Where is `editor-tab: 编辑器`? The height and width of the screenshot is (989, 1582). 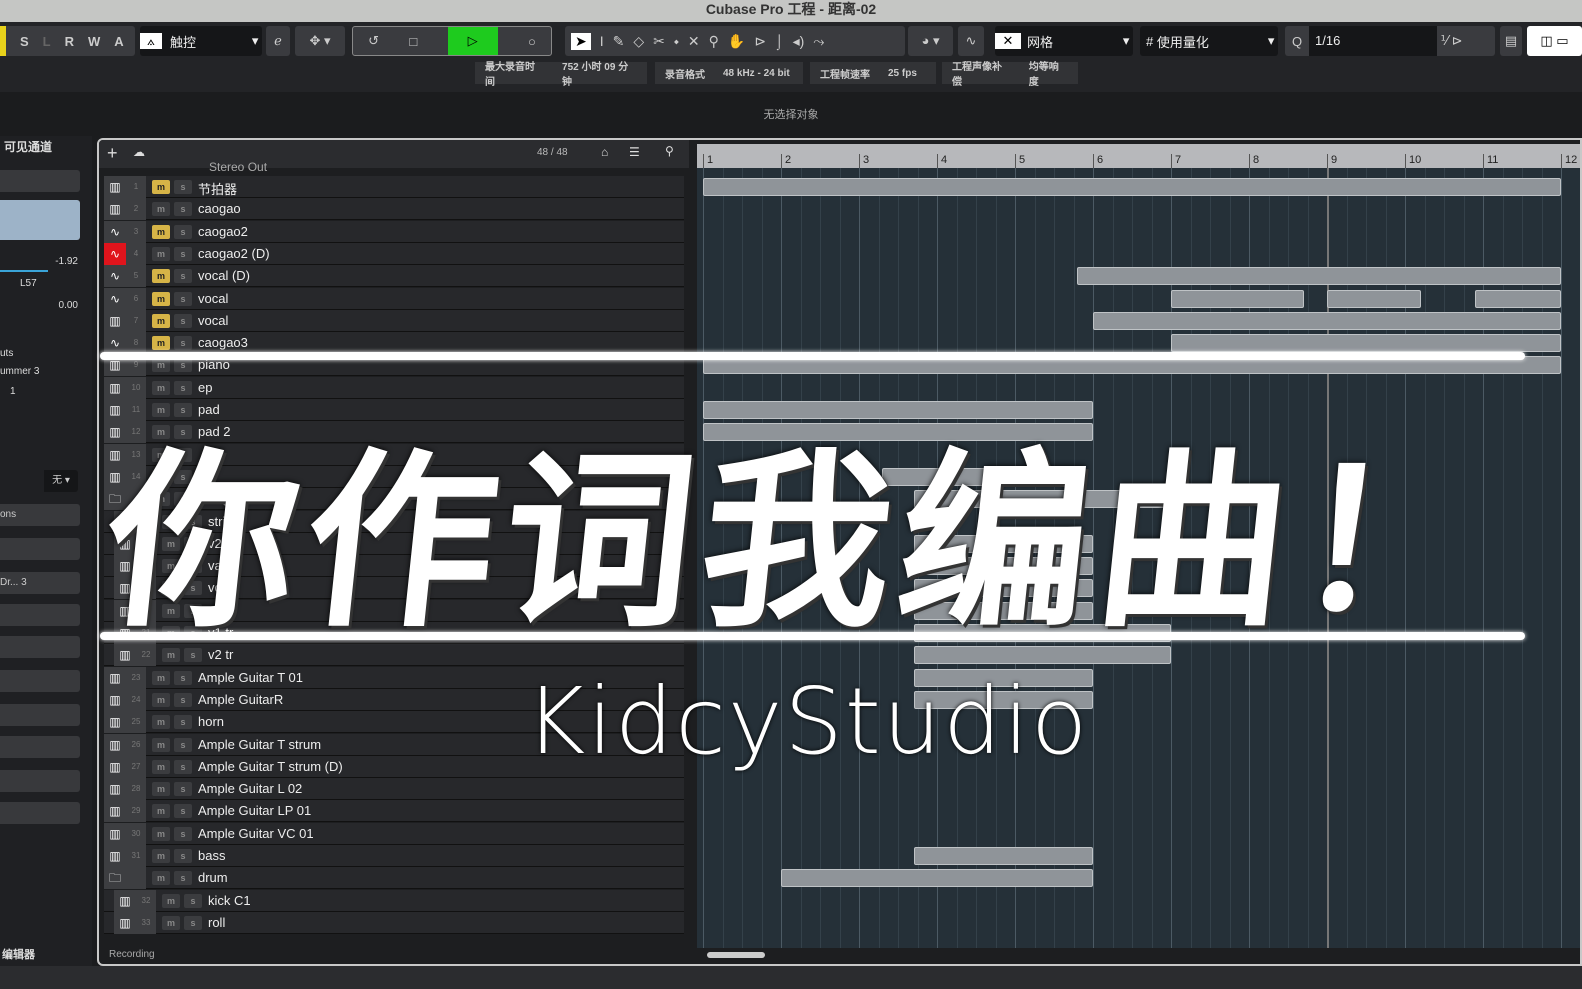 editor-tab: 编辑器 is located at coordinates (18, 954).